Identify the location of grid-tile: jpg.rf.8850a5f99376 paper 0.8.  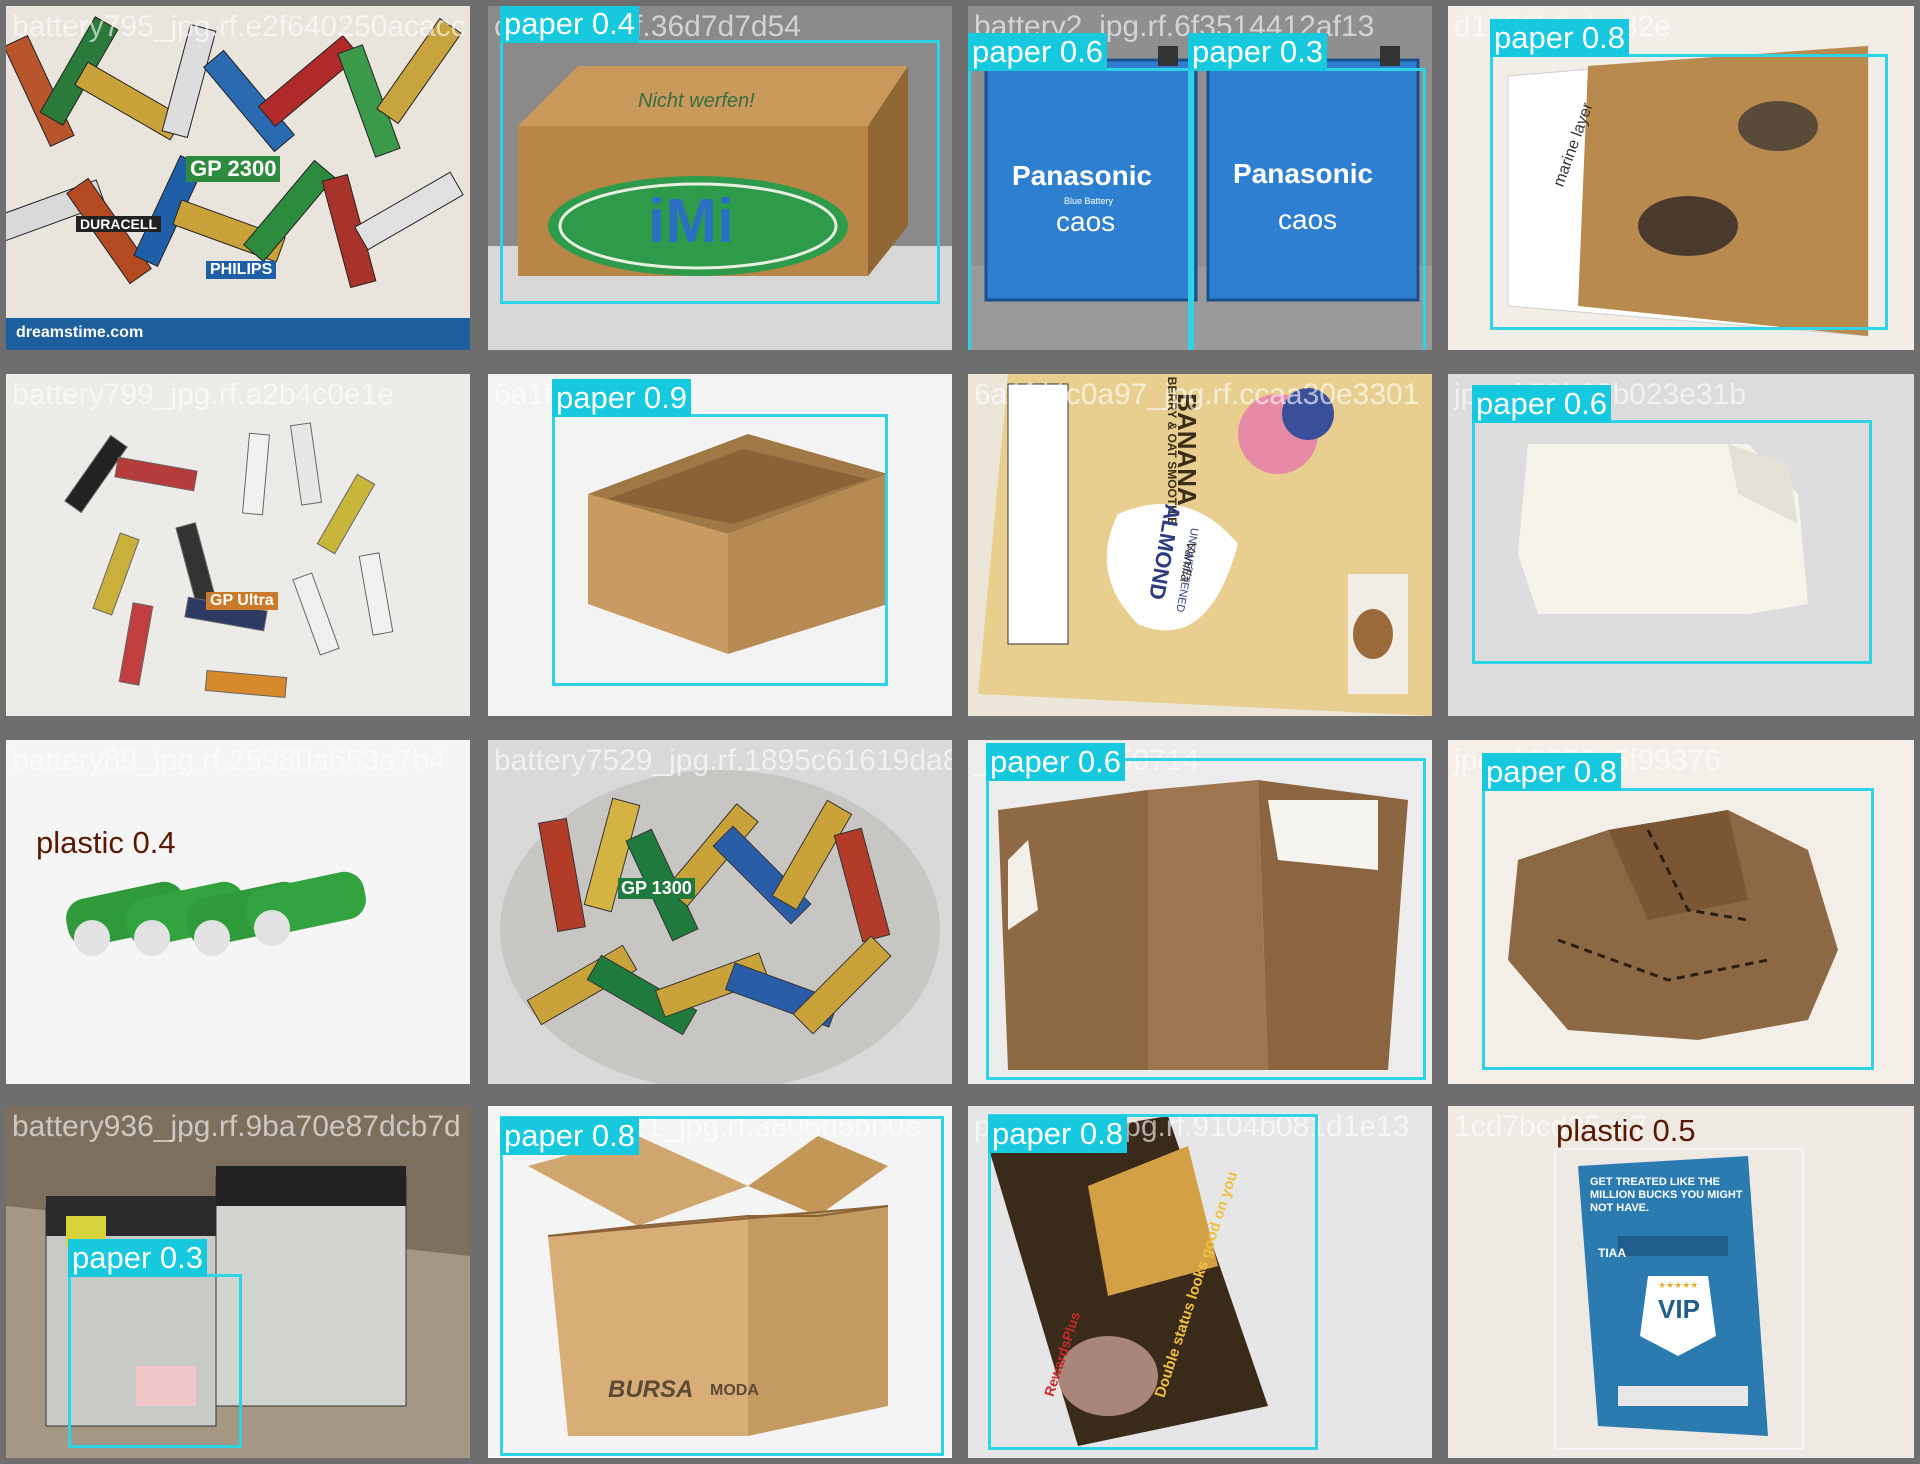
(1681, 912).